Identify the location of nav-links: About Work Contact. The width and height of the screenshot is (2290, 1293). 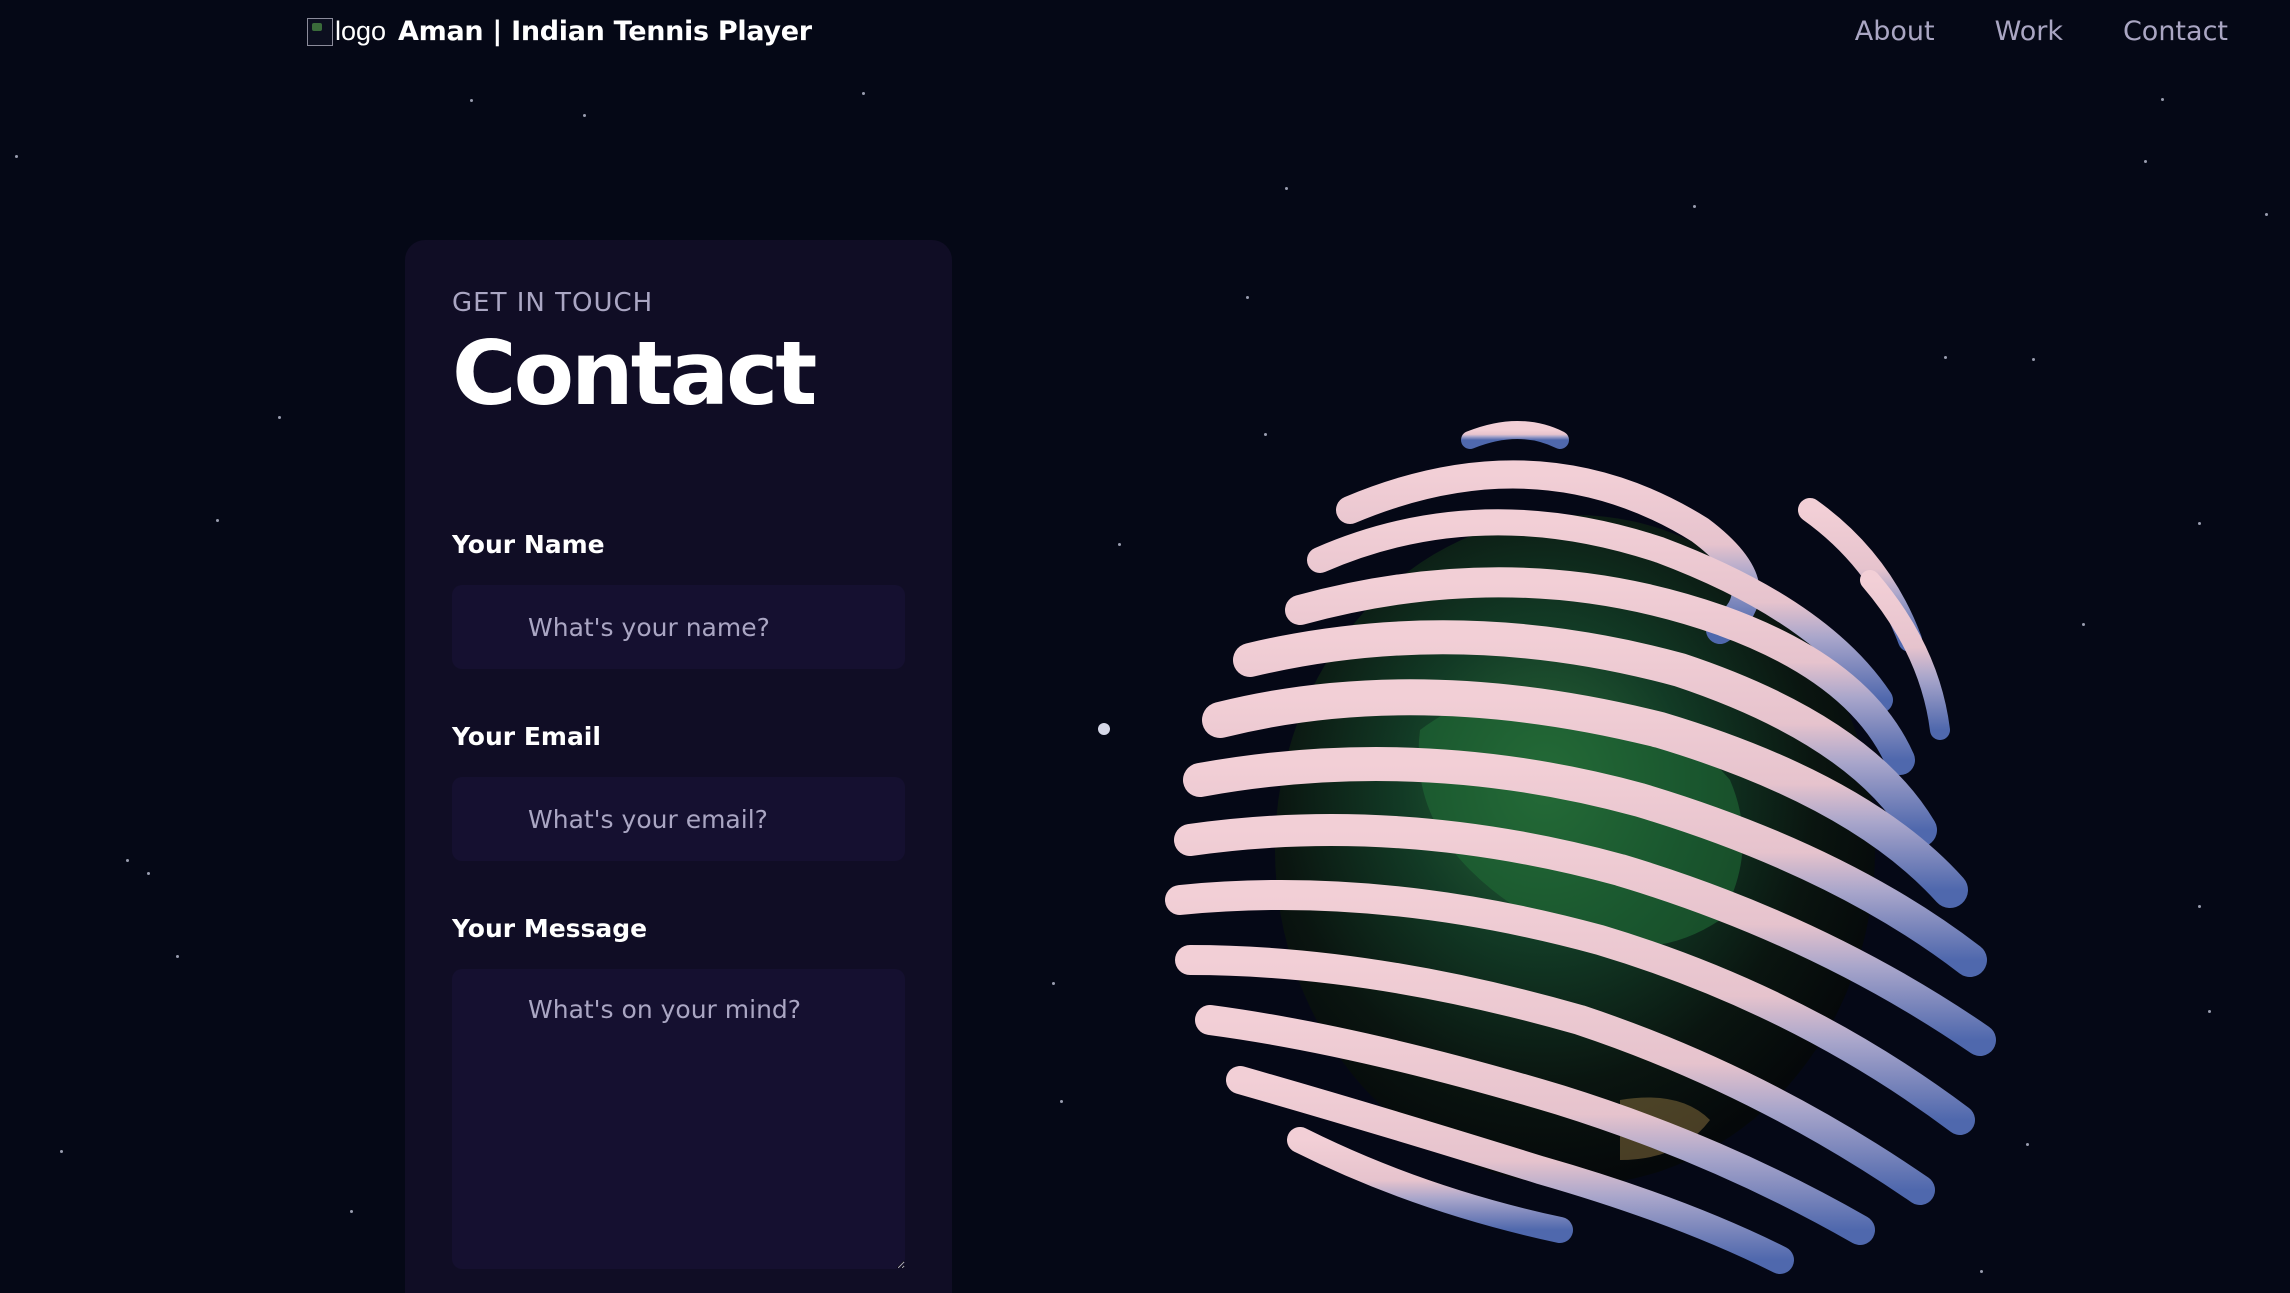
(2041, 31).